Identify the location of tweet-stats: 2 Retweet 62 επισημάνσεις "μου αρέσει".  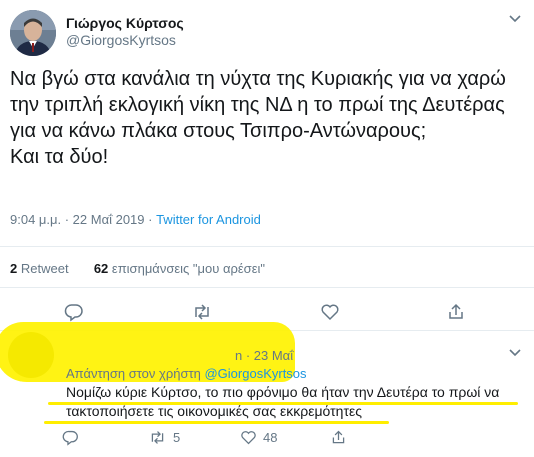
(137, 268).